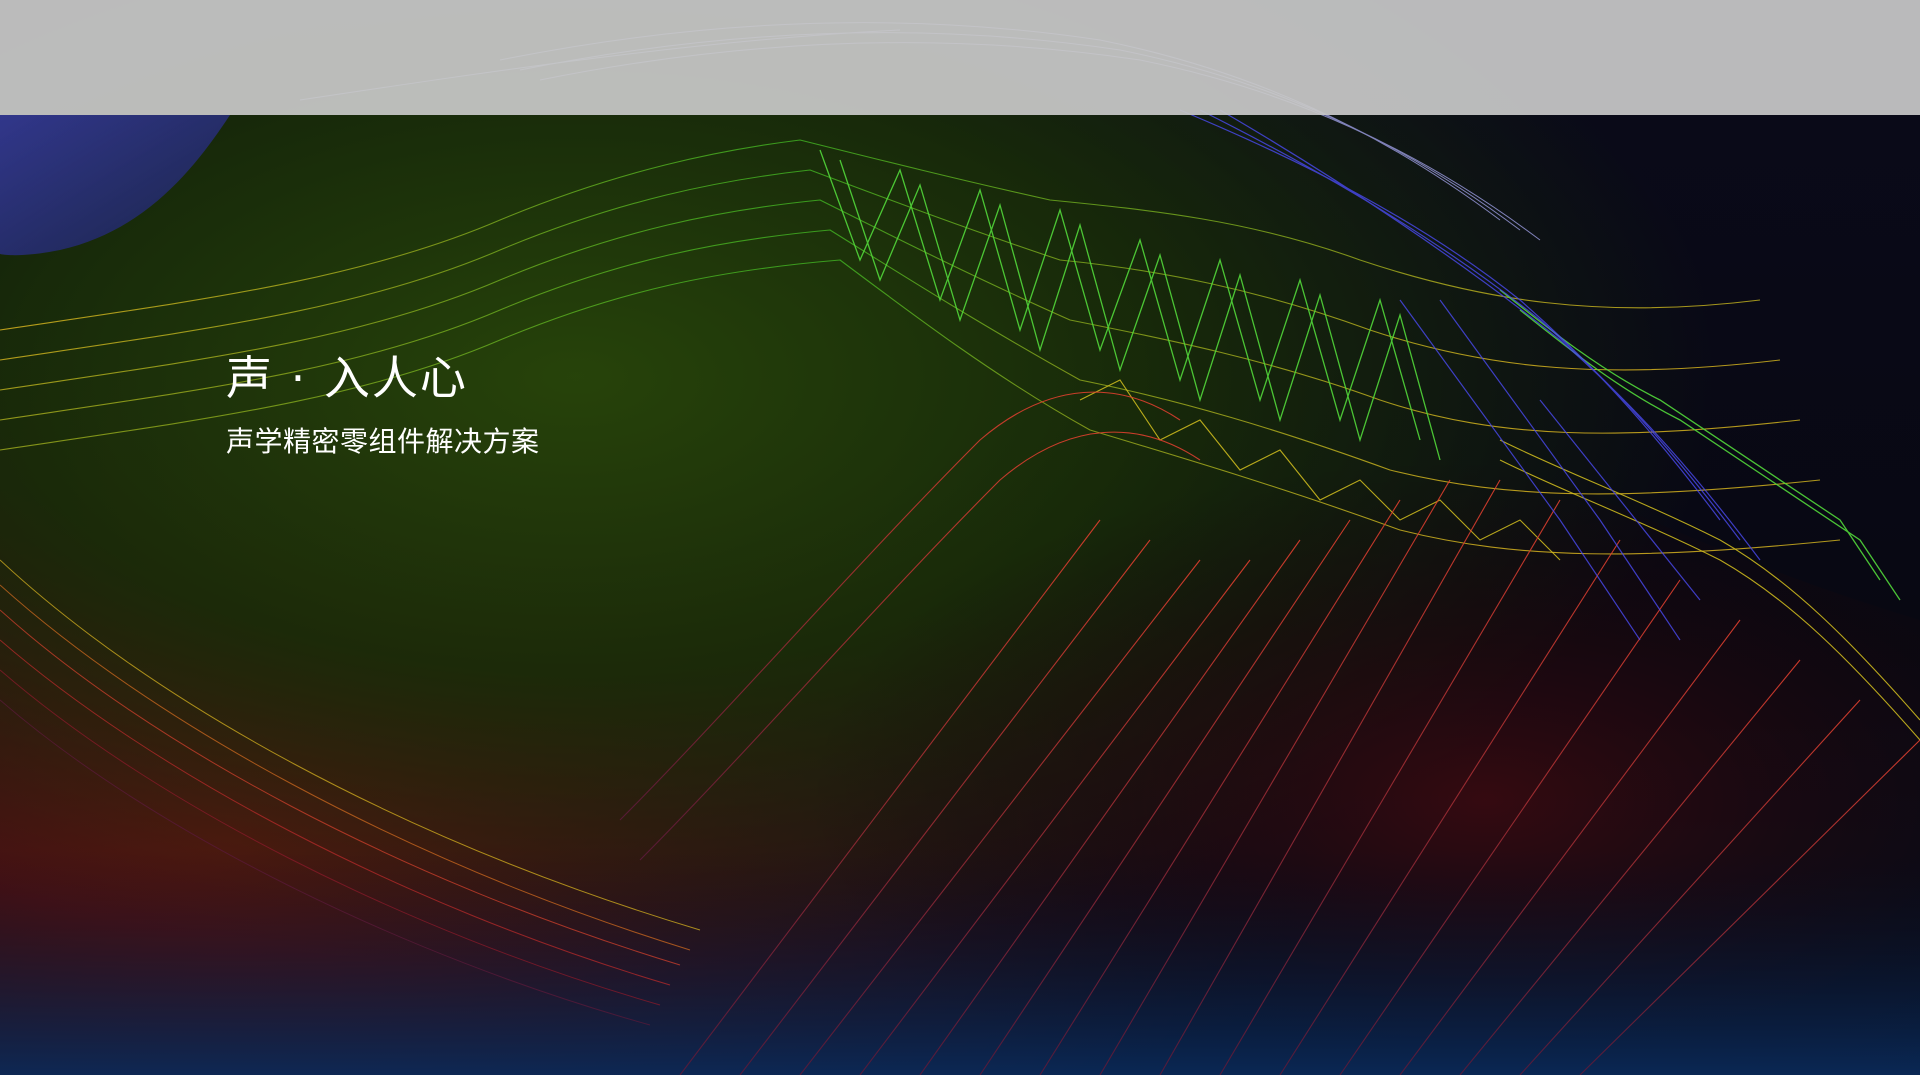  Describe the element at coordinates (347, 378) in the screenshot. I see `hero-title: 声 · 入人心` at that location.